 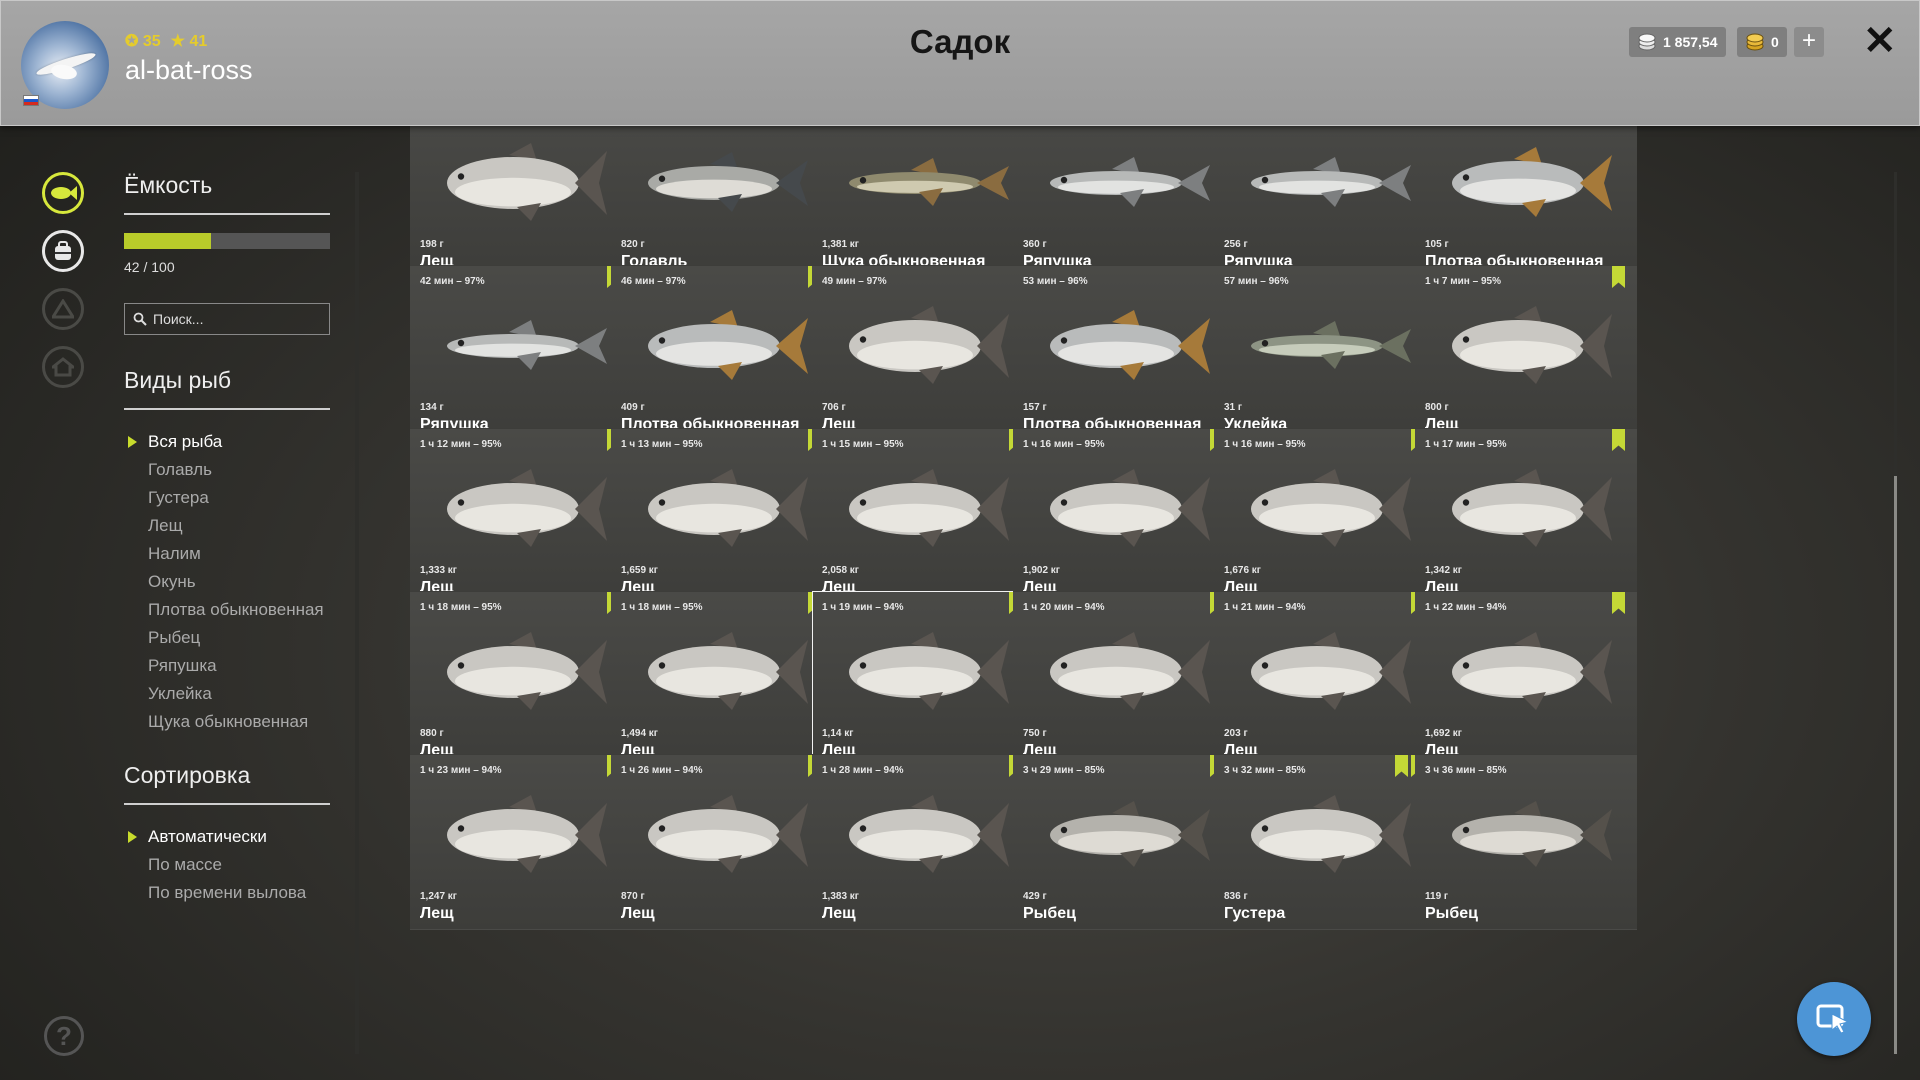 What do you see at coordinates (227, 694) in the screenshot?
I see `species-item: Уклейка` at bounding box center [227, 694].